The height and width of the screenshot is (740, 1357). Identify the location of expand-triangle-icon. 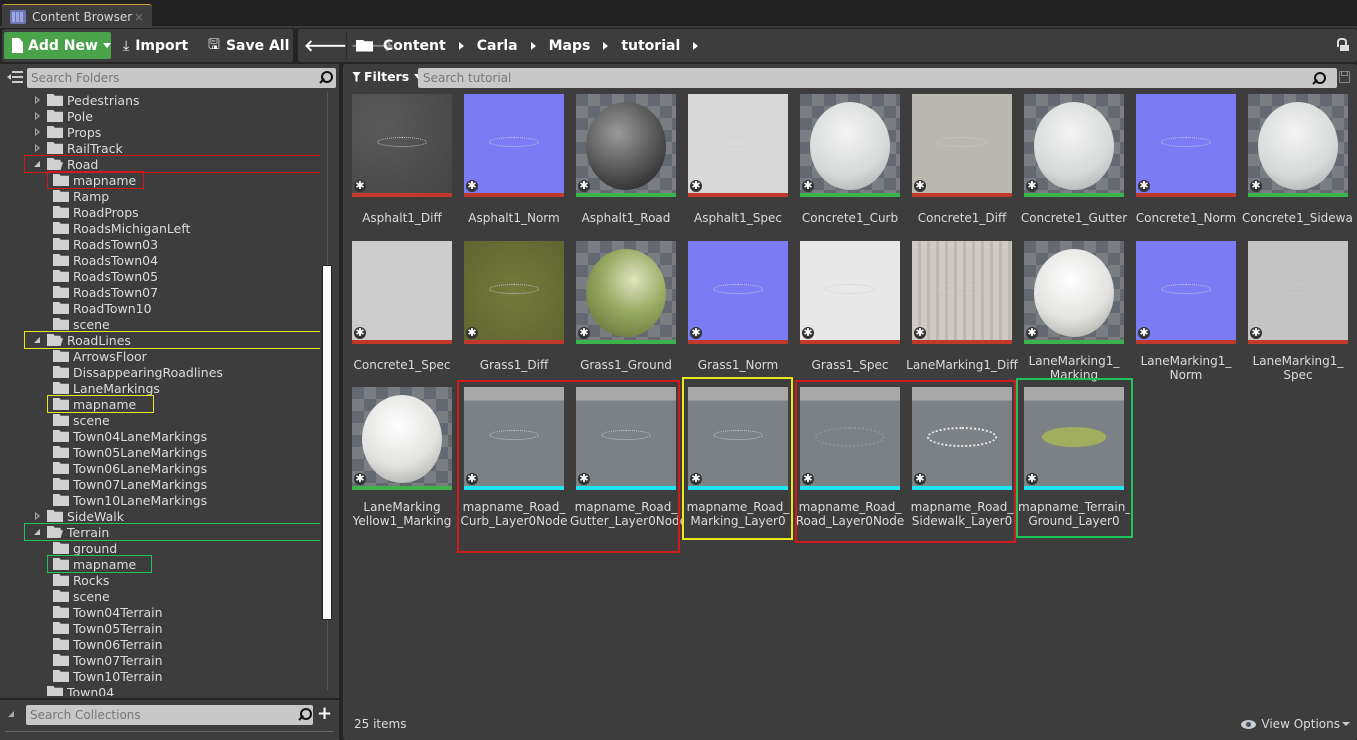
(11, 714).